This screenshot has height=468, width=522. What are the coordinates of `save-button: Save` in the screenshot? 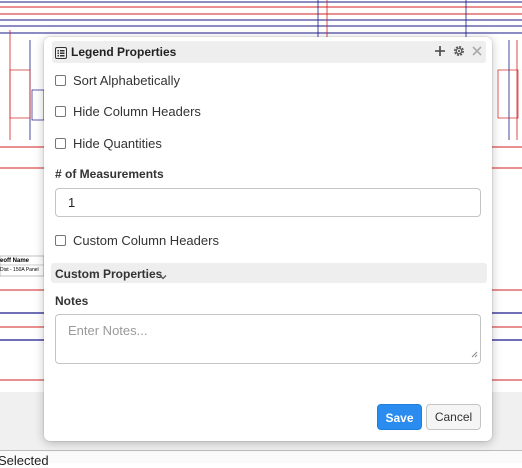 It's located at (399, 417).